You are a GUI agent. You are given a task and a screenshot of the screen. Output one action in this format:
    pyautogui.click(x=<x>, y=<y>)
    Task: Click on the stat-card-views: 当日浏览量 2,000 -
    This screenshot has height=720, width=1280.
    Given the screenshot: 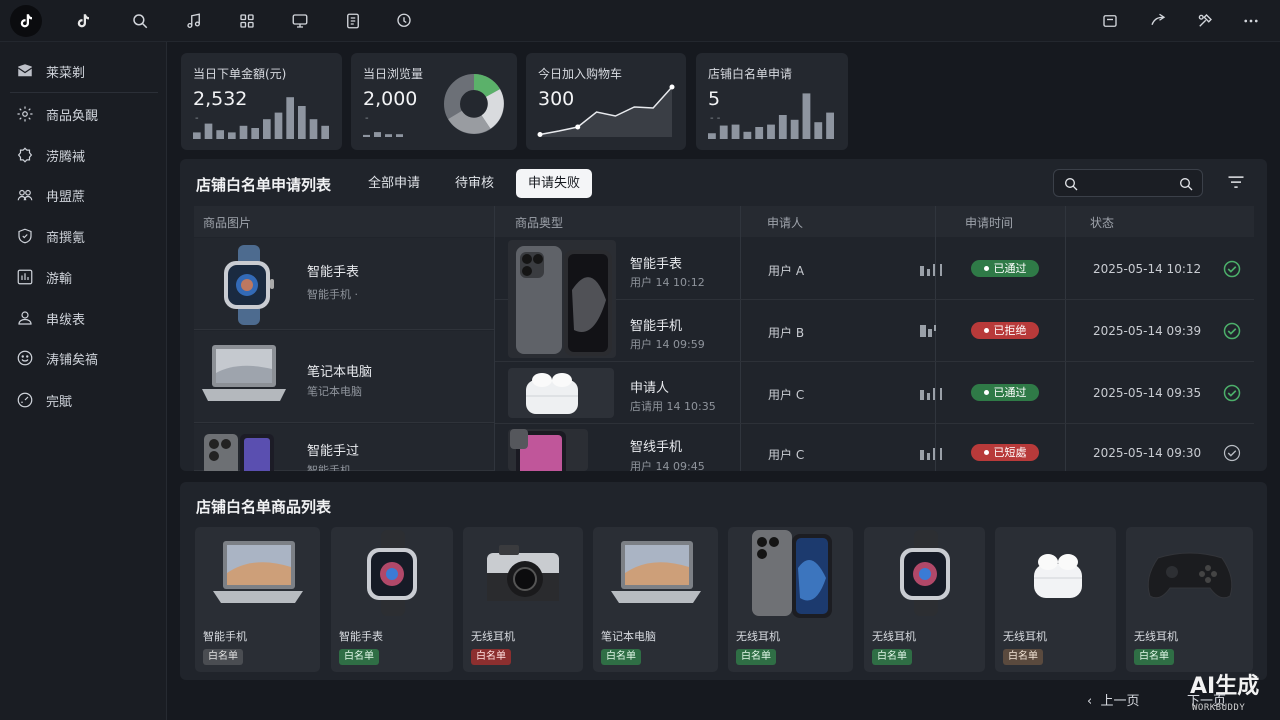 What is the action you would take?
    pyautogui.click(x=434, y=101)
    